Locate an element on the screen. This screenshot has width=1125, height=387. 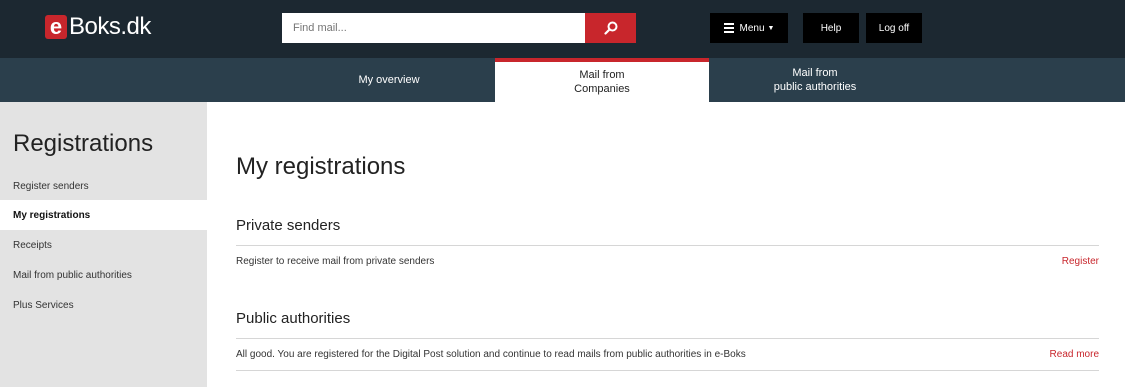
search-button is located at coordinates (610, 28).